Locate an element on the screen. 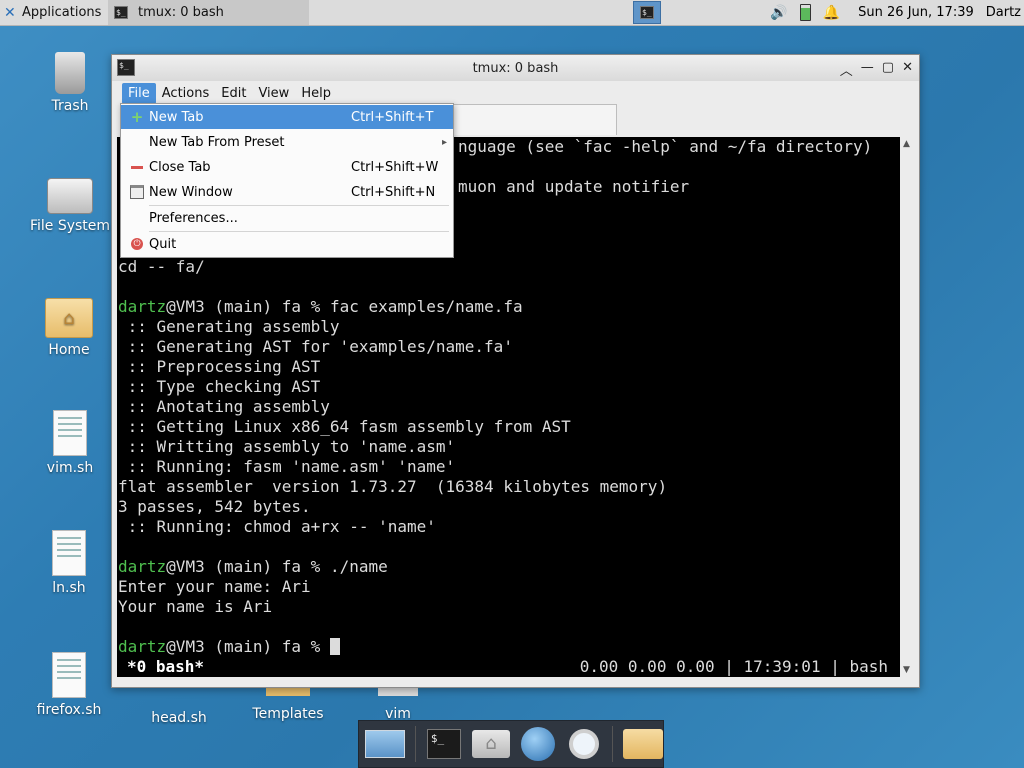 The image size is (1024, 768). desktop-icon-home: ⌂ Home is located at coordinates (69, 328).